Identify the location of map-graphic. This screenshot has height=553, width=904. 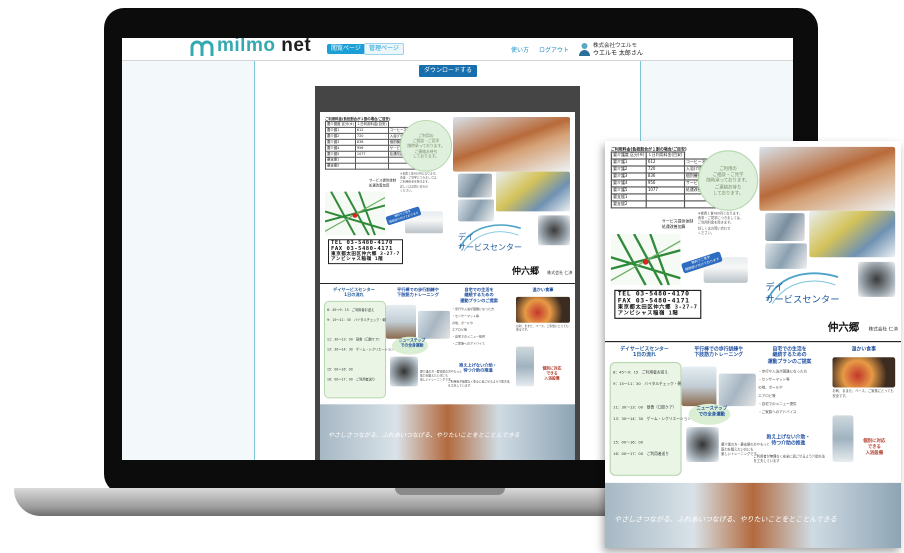
(645, 259).